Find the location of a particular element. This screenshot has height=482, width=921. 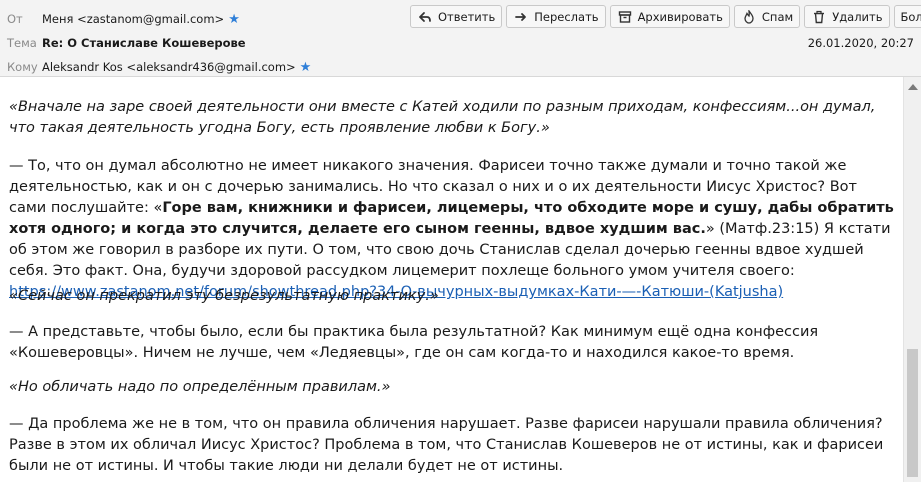

to-value: Aleksandr Kos <aleksandr436@gmail.com> ★ is located at coordinates (176, 67).